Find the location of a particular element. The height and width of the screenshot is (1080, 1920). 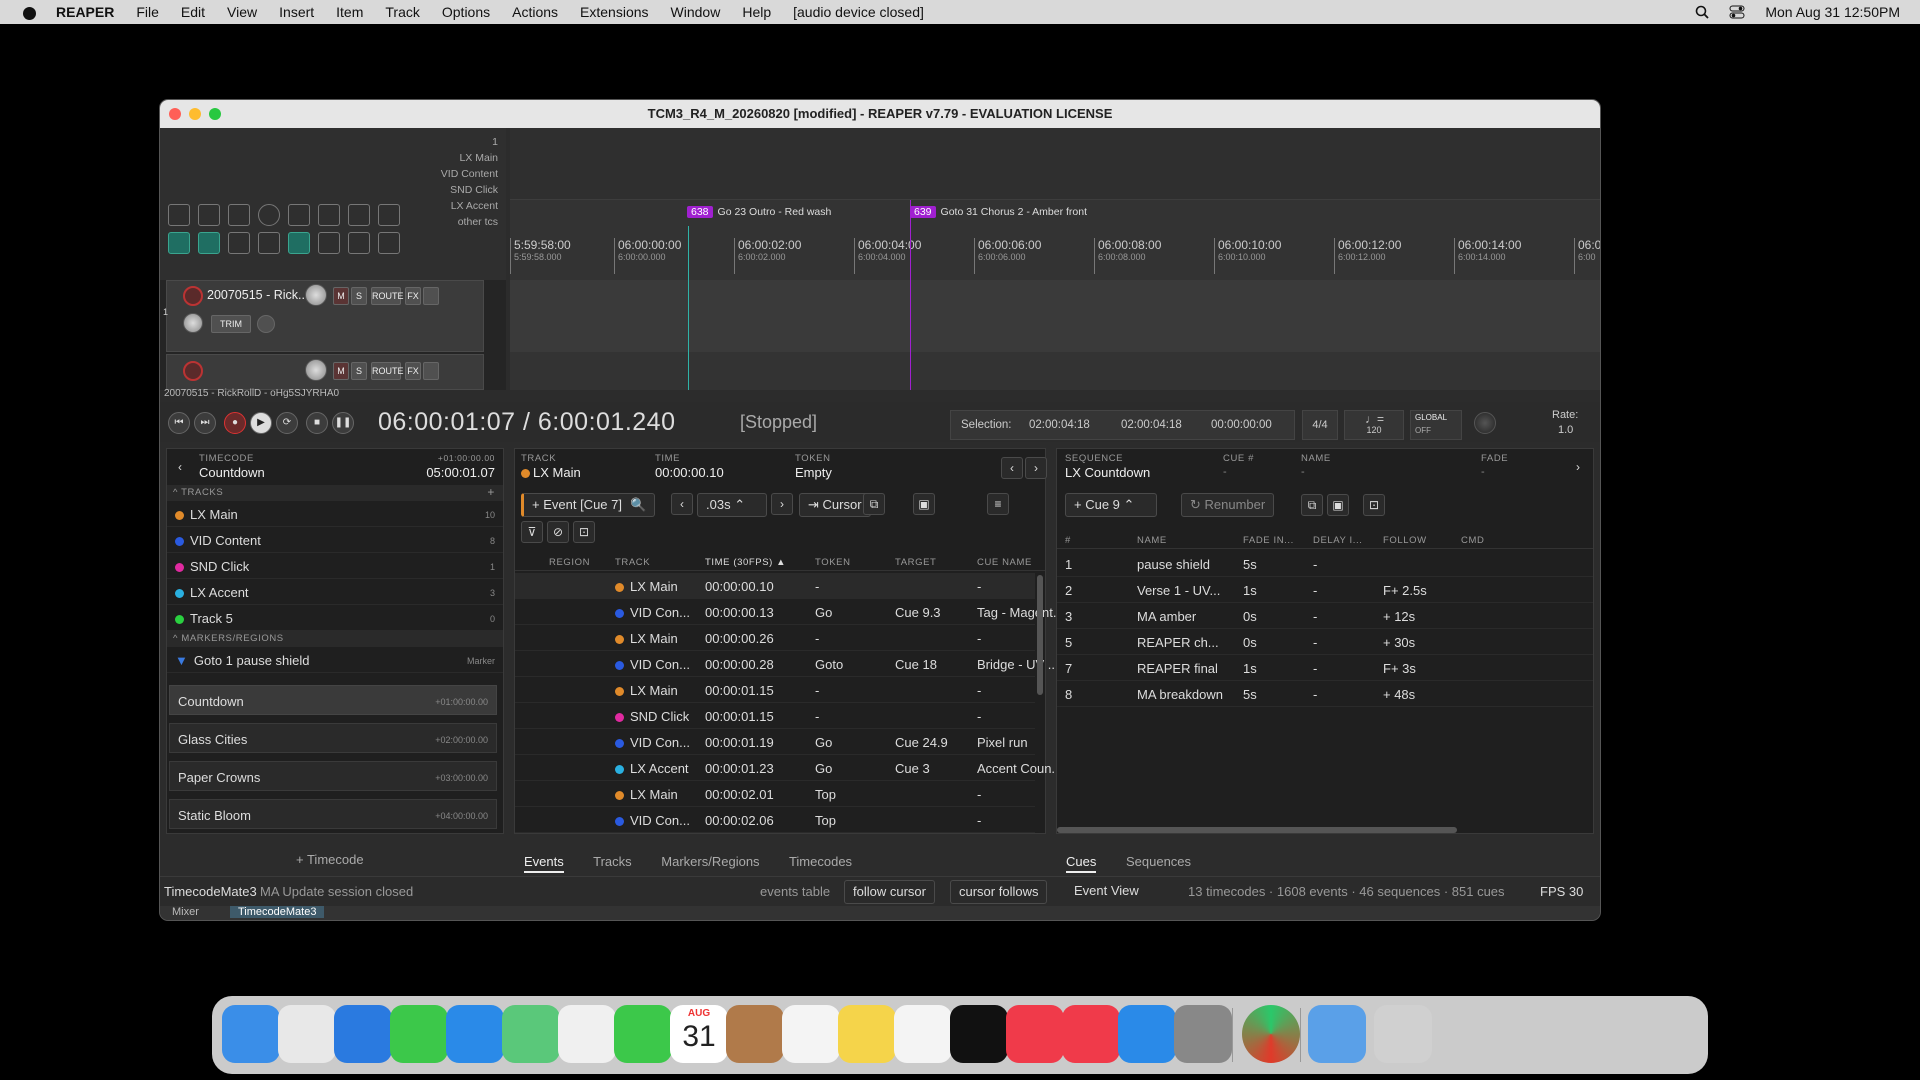

col-cue-name: NAME is located at coordinates (1152, 540).